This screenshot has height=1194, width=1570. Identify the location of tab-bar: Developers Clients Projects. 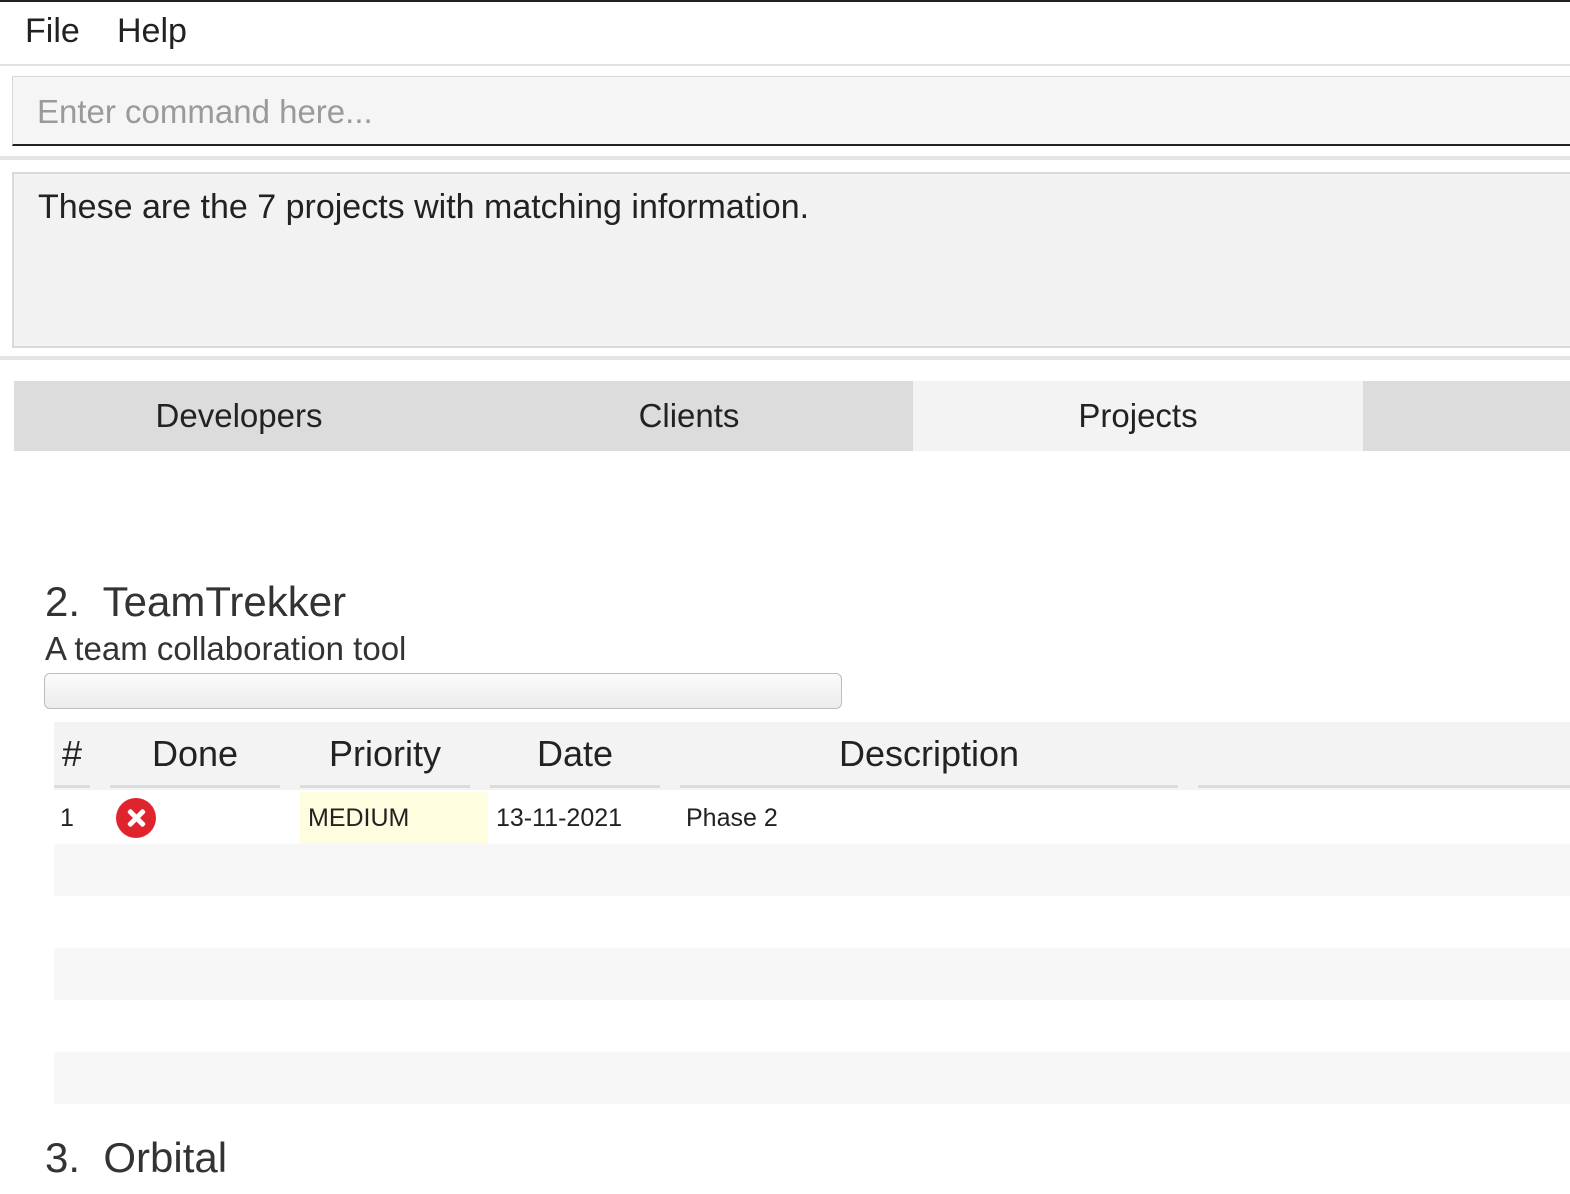
(792, 416).